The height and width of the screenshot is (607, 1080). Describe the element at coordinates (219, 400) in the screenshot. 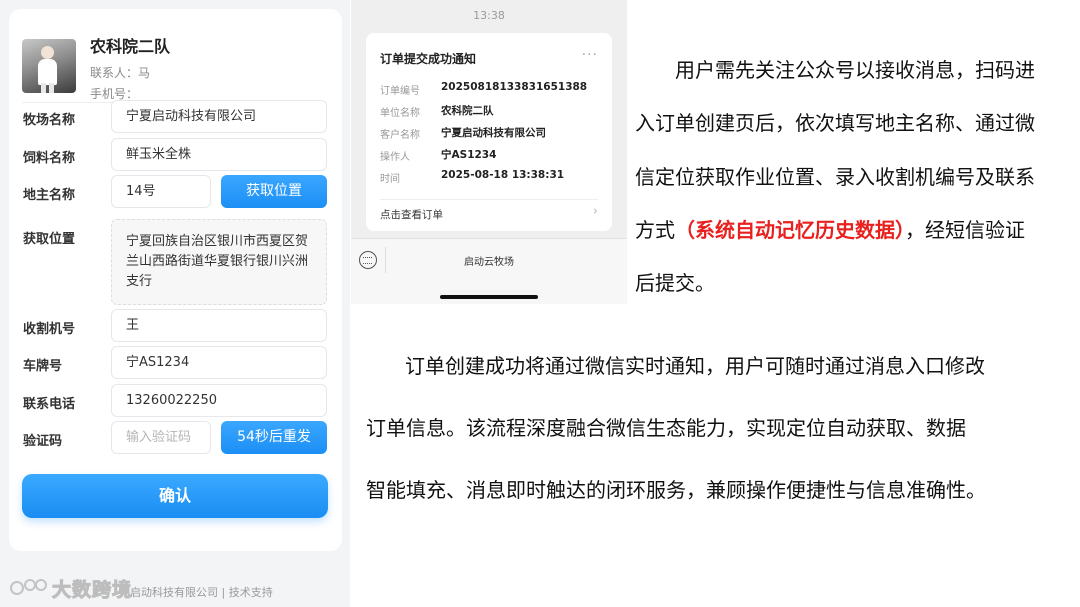

I see `contact-phone-field: 13260022250` at that location.